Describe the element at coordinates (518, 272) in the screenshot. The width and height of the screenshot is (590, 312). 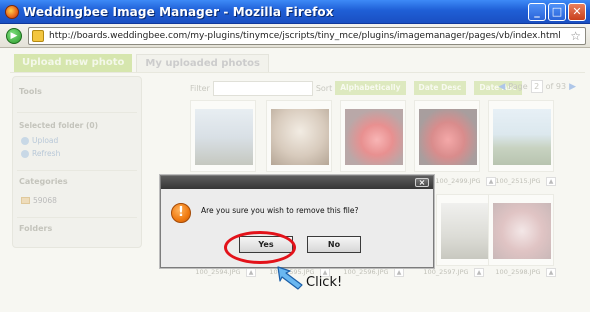
I see `thumbnail-filename: 100_2598.JPG` at that location.